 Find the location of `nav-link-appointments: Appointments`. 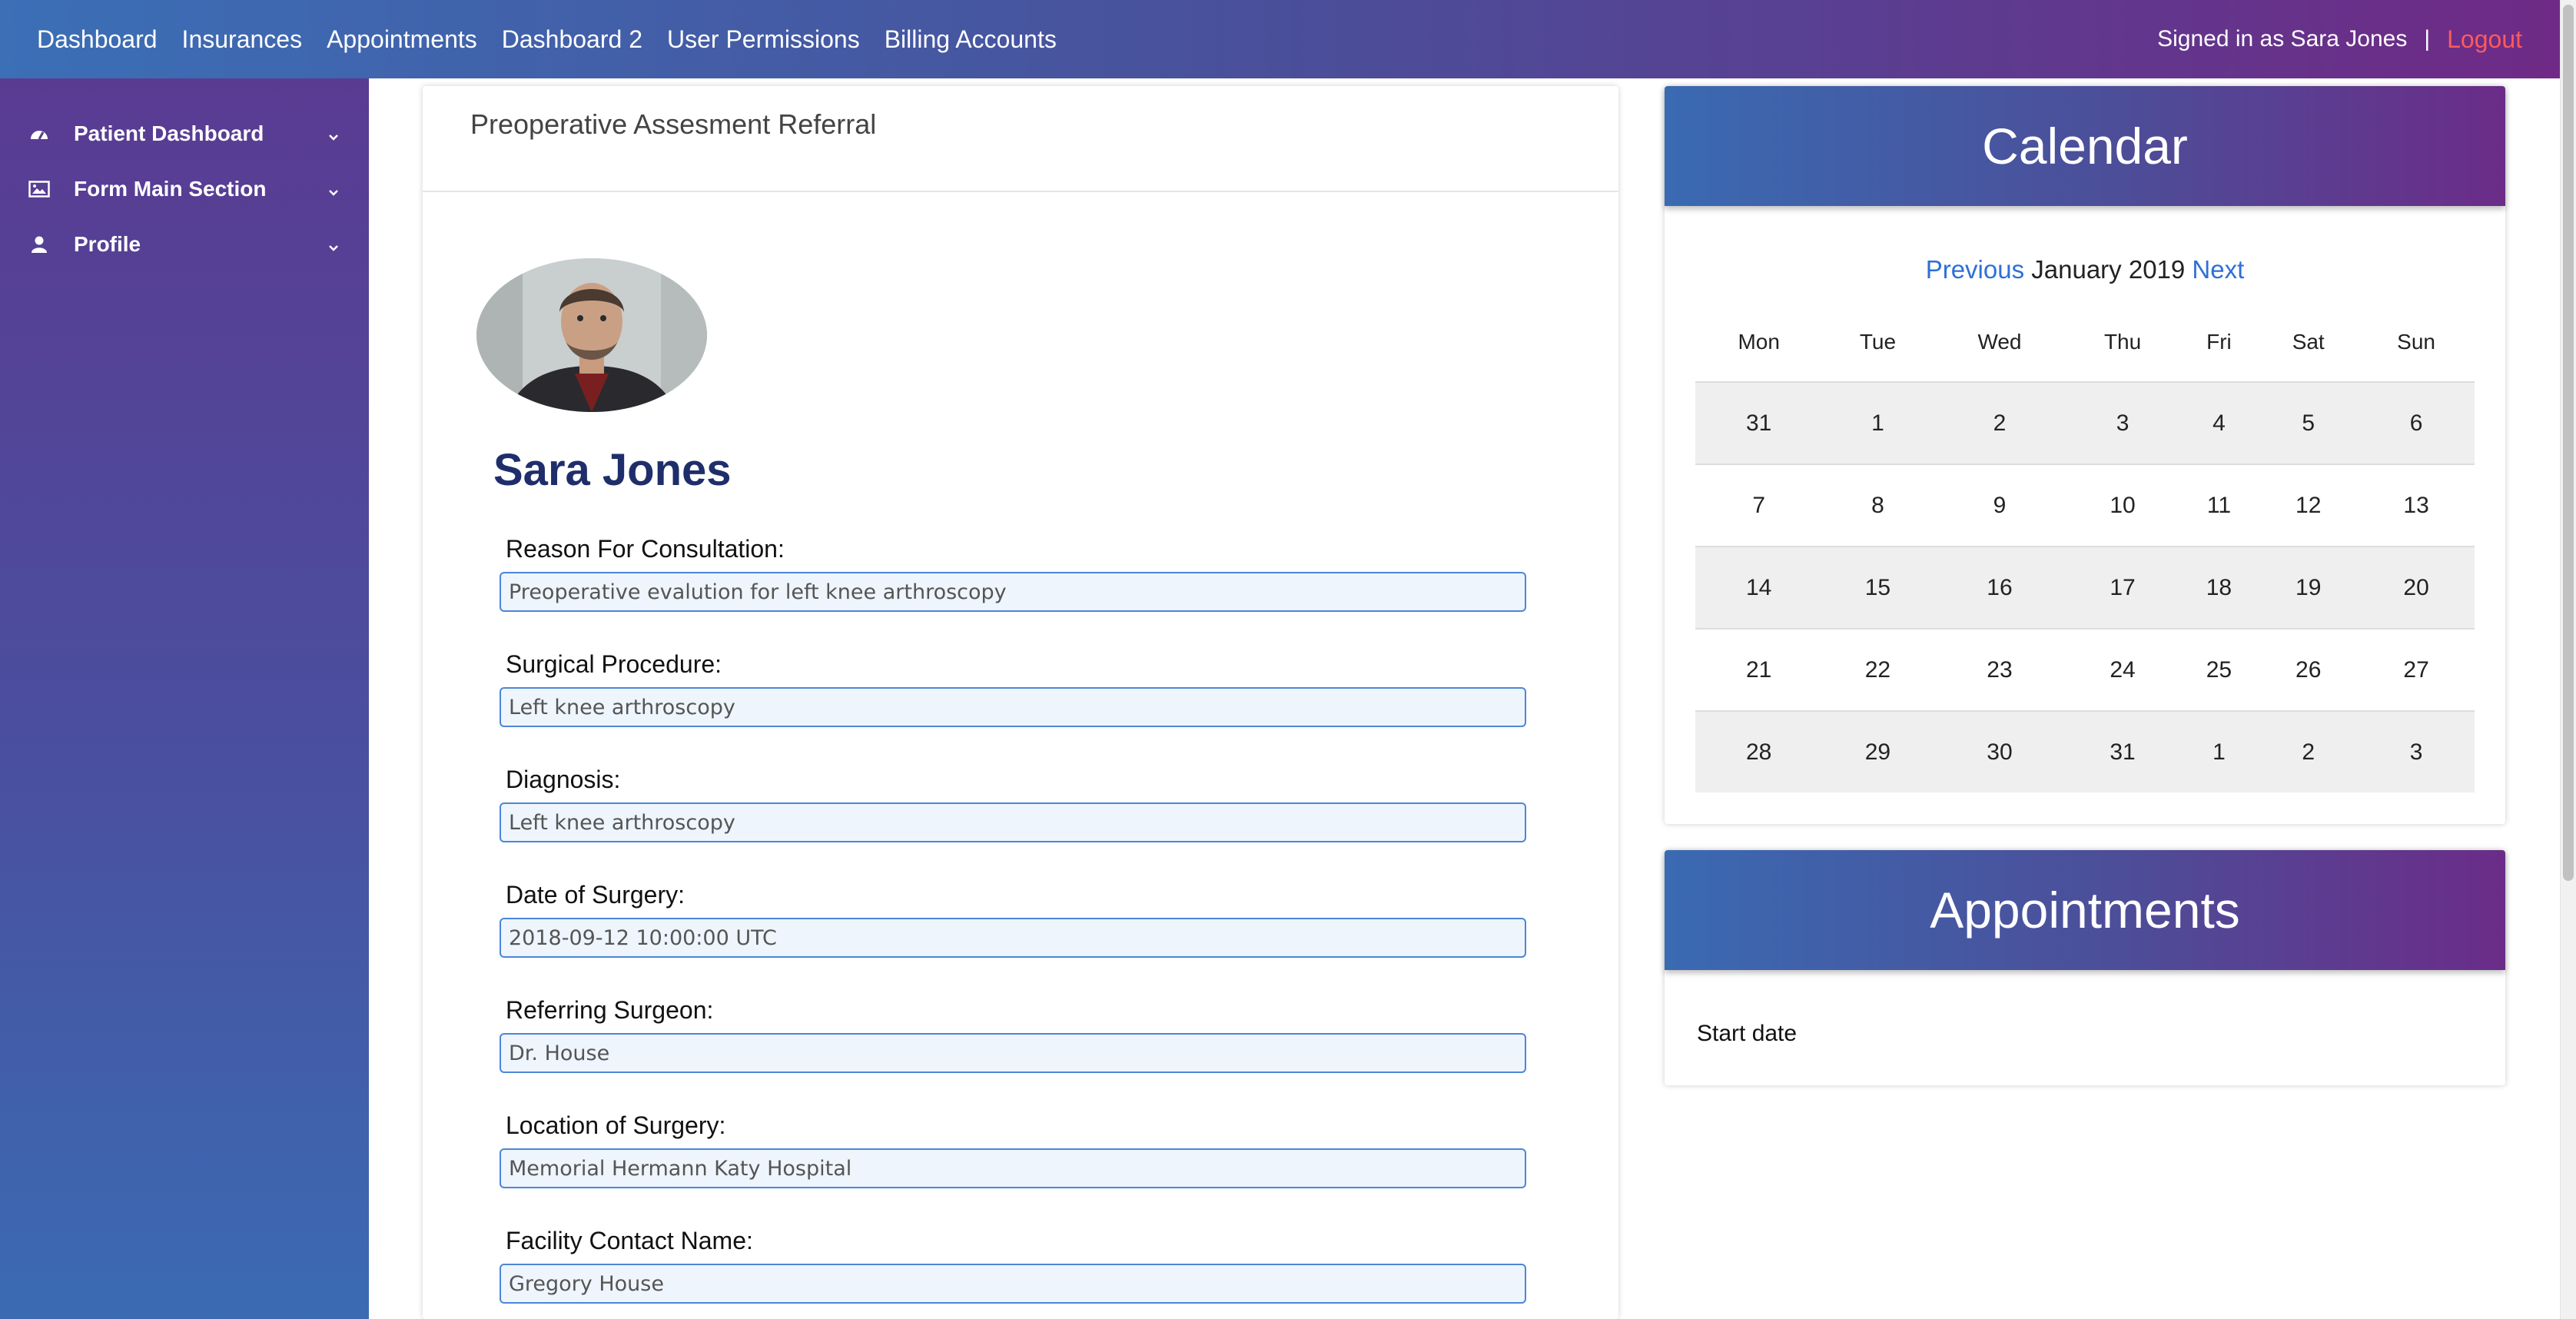

nav-link-appointments: Appointments is located at coordinates (402, 40).